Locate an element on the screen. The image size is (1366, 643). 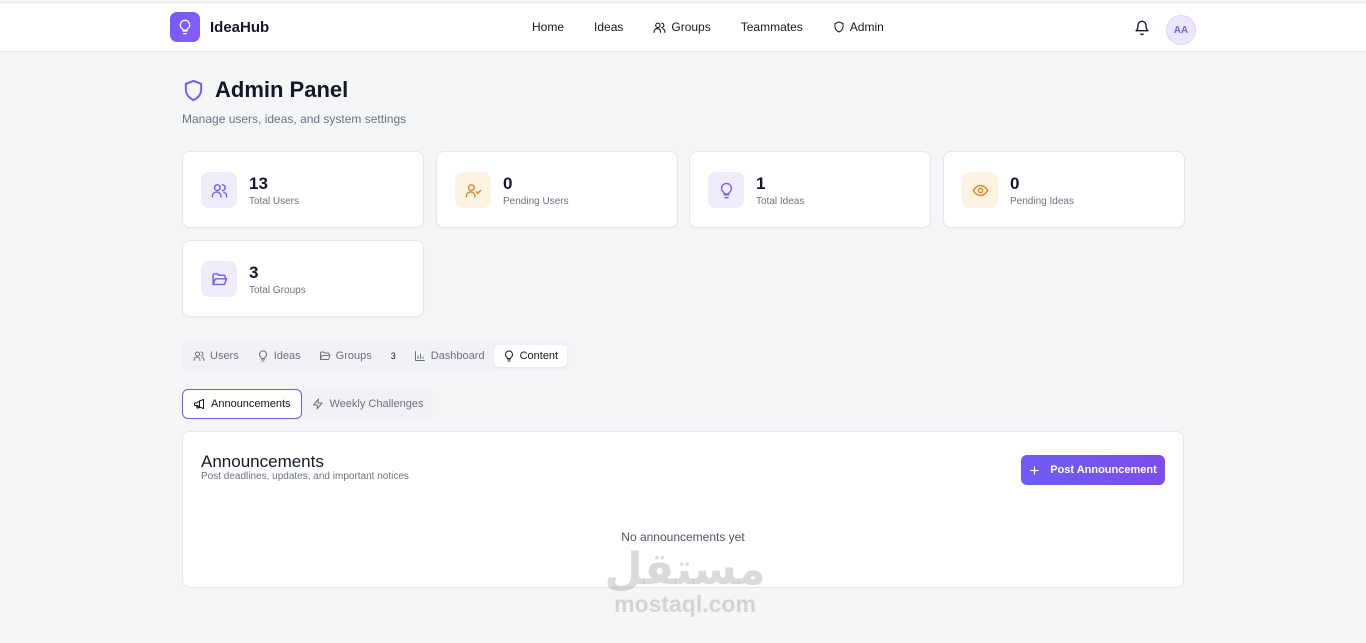
content-subtabs: Announcements Weekly Challenges is located at coordinates (308, 404).